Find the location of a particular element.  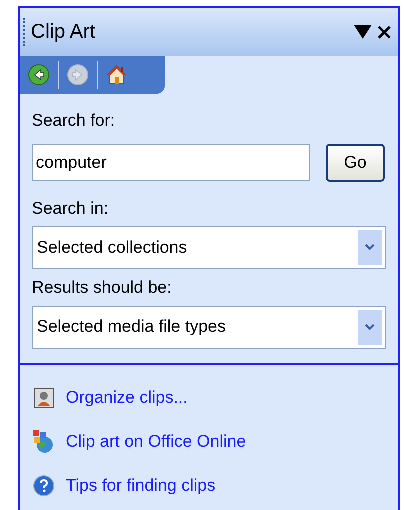

results-label: Results should be: is located at coordinates (102, 288).